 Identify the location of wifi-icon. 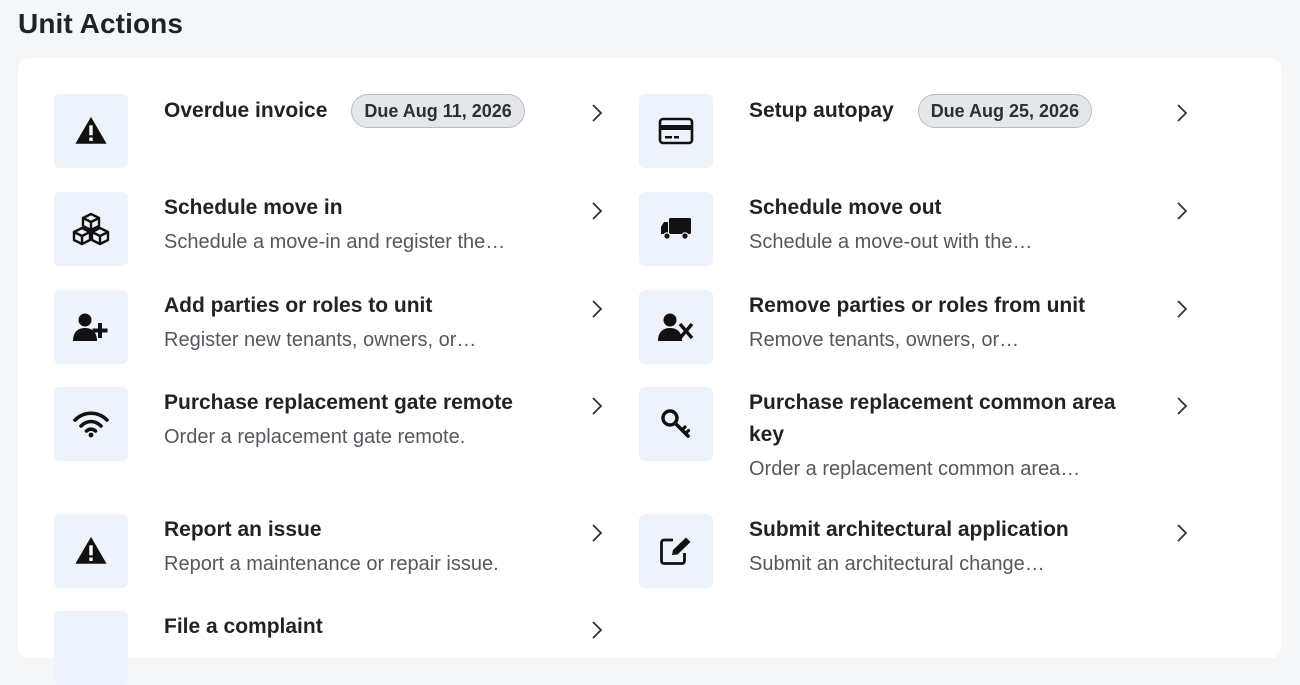
(91, 424).